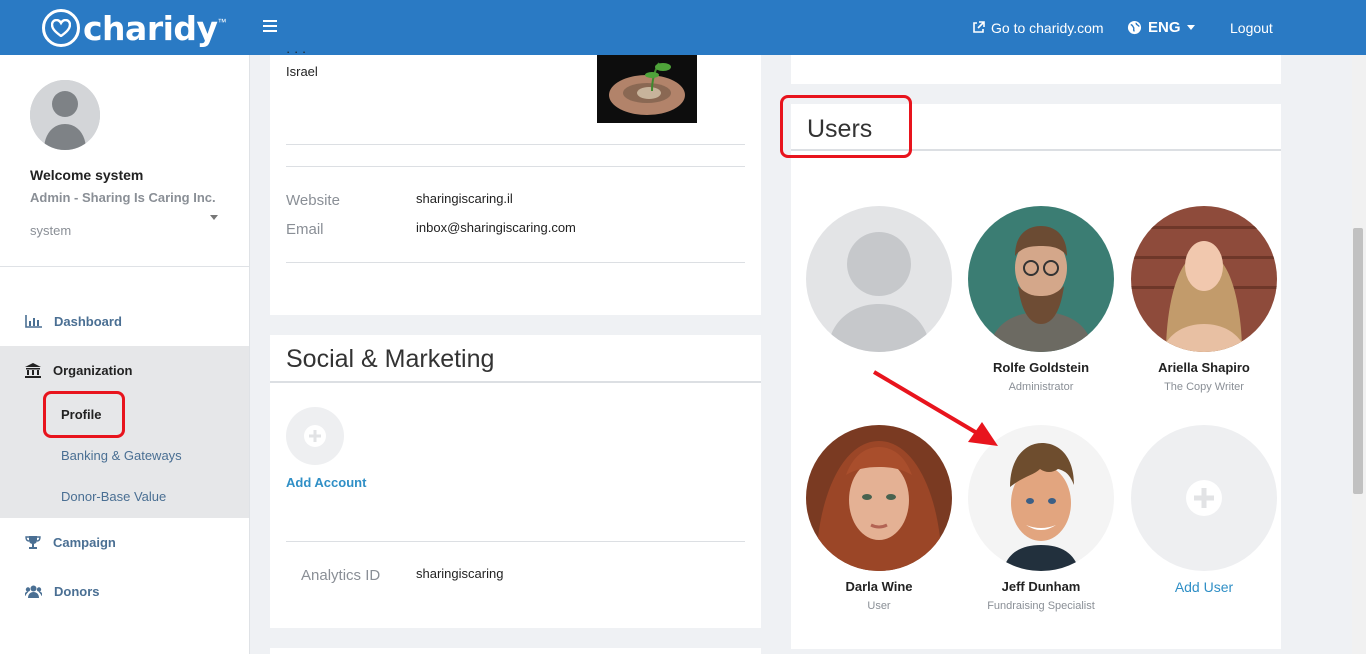 Image resolution: width=1366 pixels, height=654 pixels. I want to click on user-role: User, so click(879, 606).